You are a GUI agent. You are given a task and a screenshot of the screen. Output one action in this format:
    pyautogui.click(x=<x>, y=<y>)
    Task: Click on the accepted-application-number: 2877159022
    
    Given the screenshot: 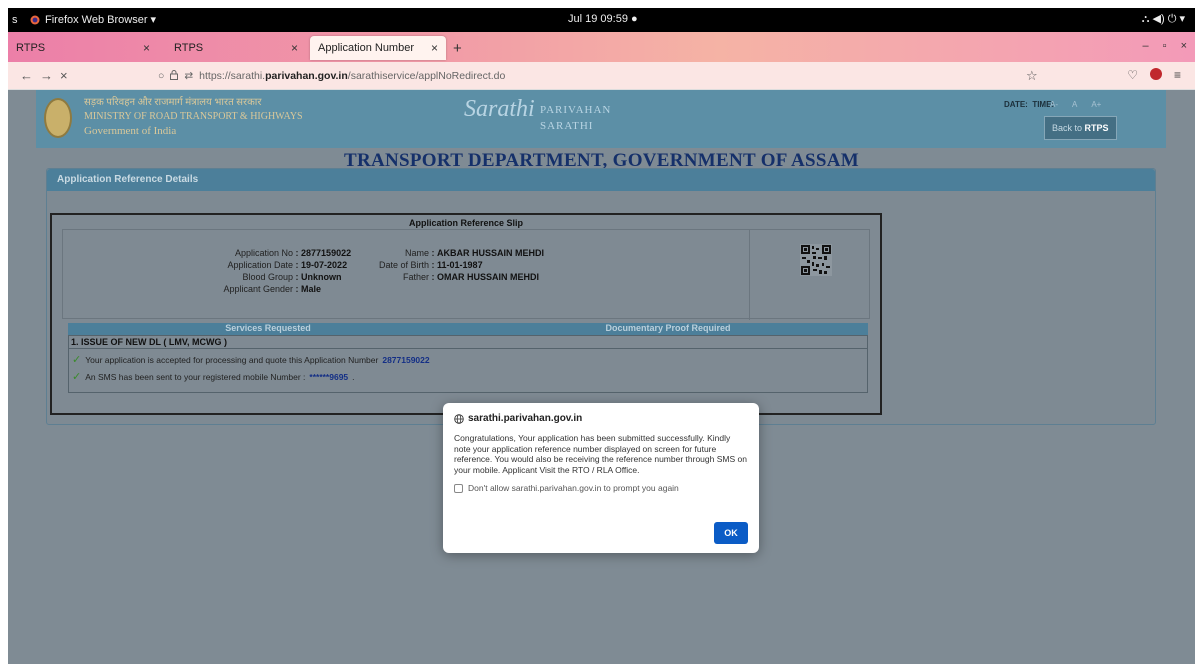 What is the action you would take?
    pyautogui.click(x=406, y=359)
    